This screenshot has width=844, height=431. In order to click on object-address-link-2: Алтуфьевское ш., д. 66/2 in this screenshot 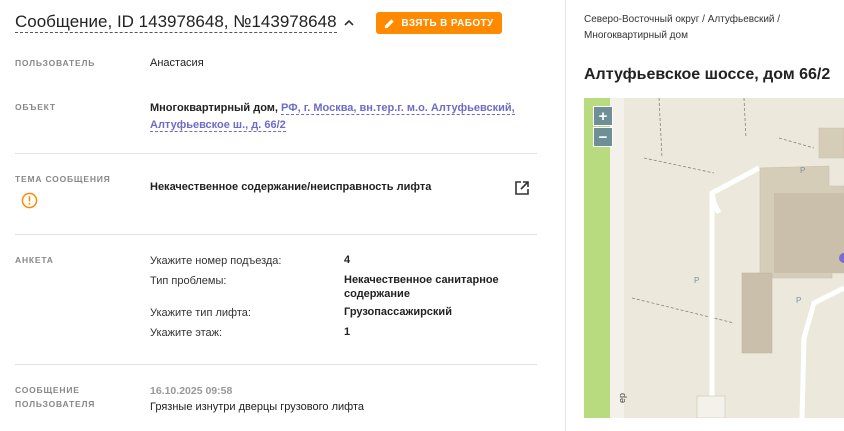, I will do `click(218, 125)`.